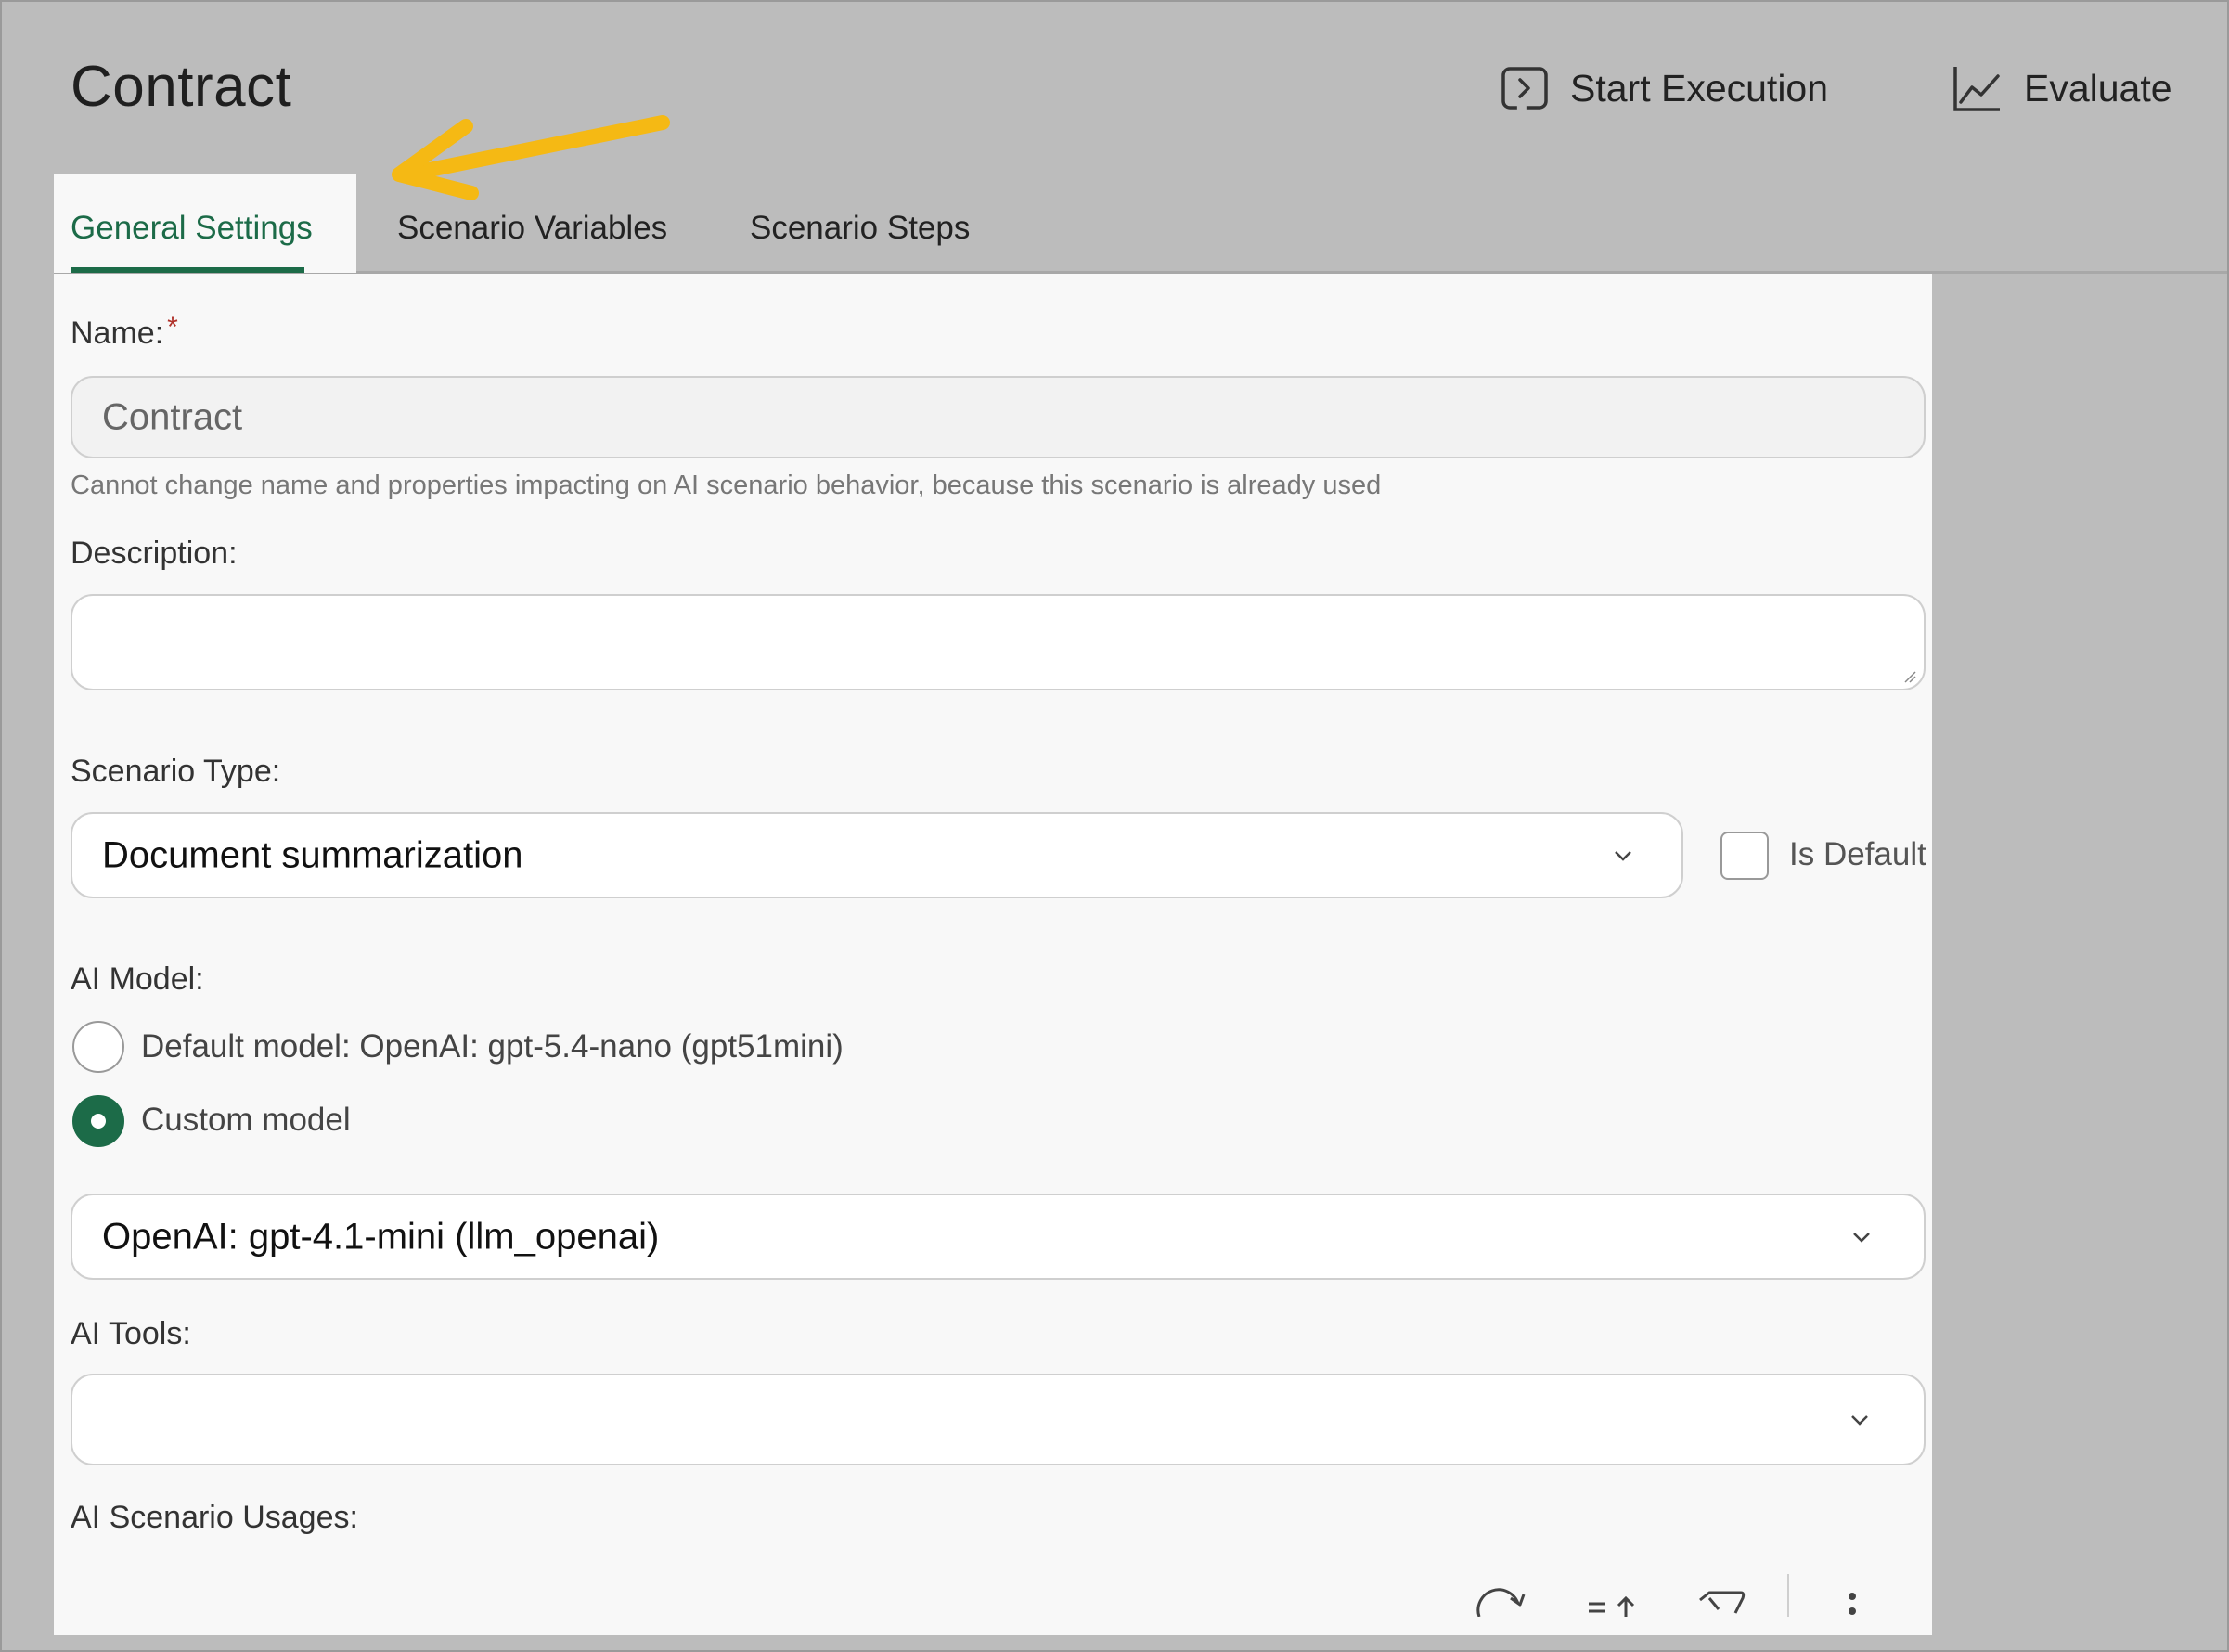  Describe the element at coordinates (1853, 1598) in the screenshot. I see `more-vertical-icon` at that location.